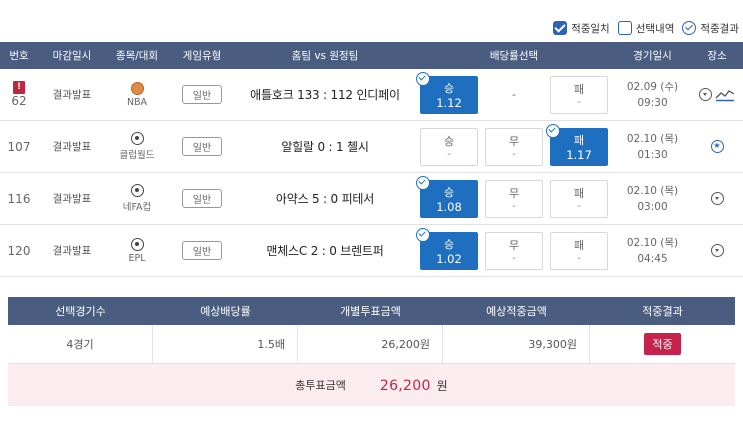  Describe the element at coordinates (72, 56) in the screenshot. I see `header-deadline: 마감일시` at that location.